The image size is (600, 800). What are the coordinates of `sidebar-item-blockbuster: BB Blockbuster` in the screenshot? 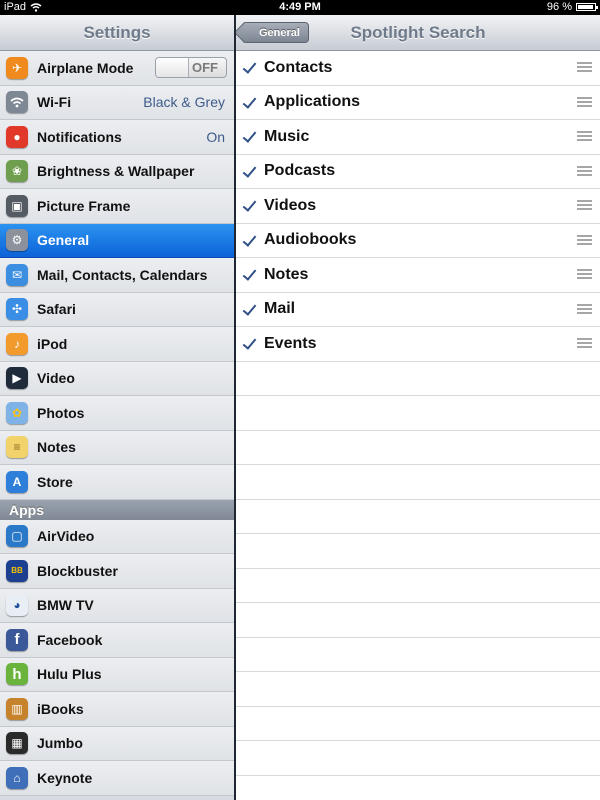 It's located at (117, 571).